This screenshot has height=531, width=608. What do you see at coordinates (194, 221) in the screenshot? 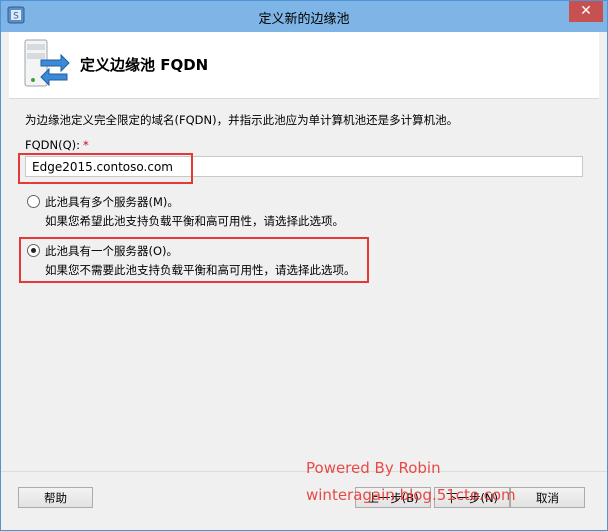
I see `option-multiple-description: 如果您希望此池支持负载平衡和高可用性，请选择此选项。` at bounding box center [194, 221].